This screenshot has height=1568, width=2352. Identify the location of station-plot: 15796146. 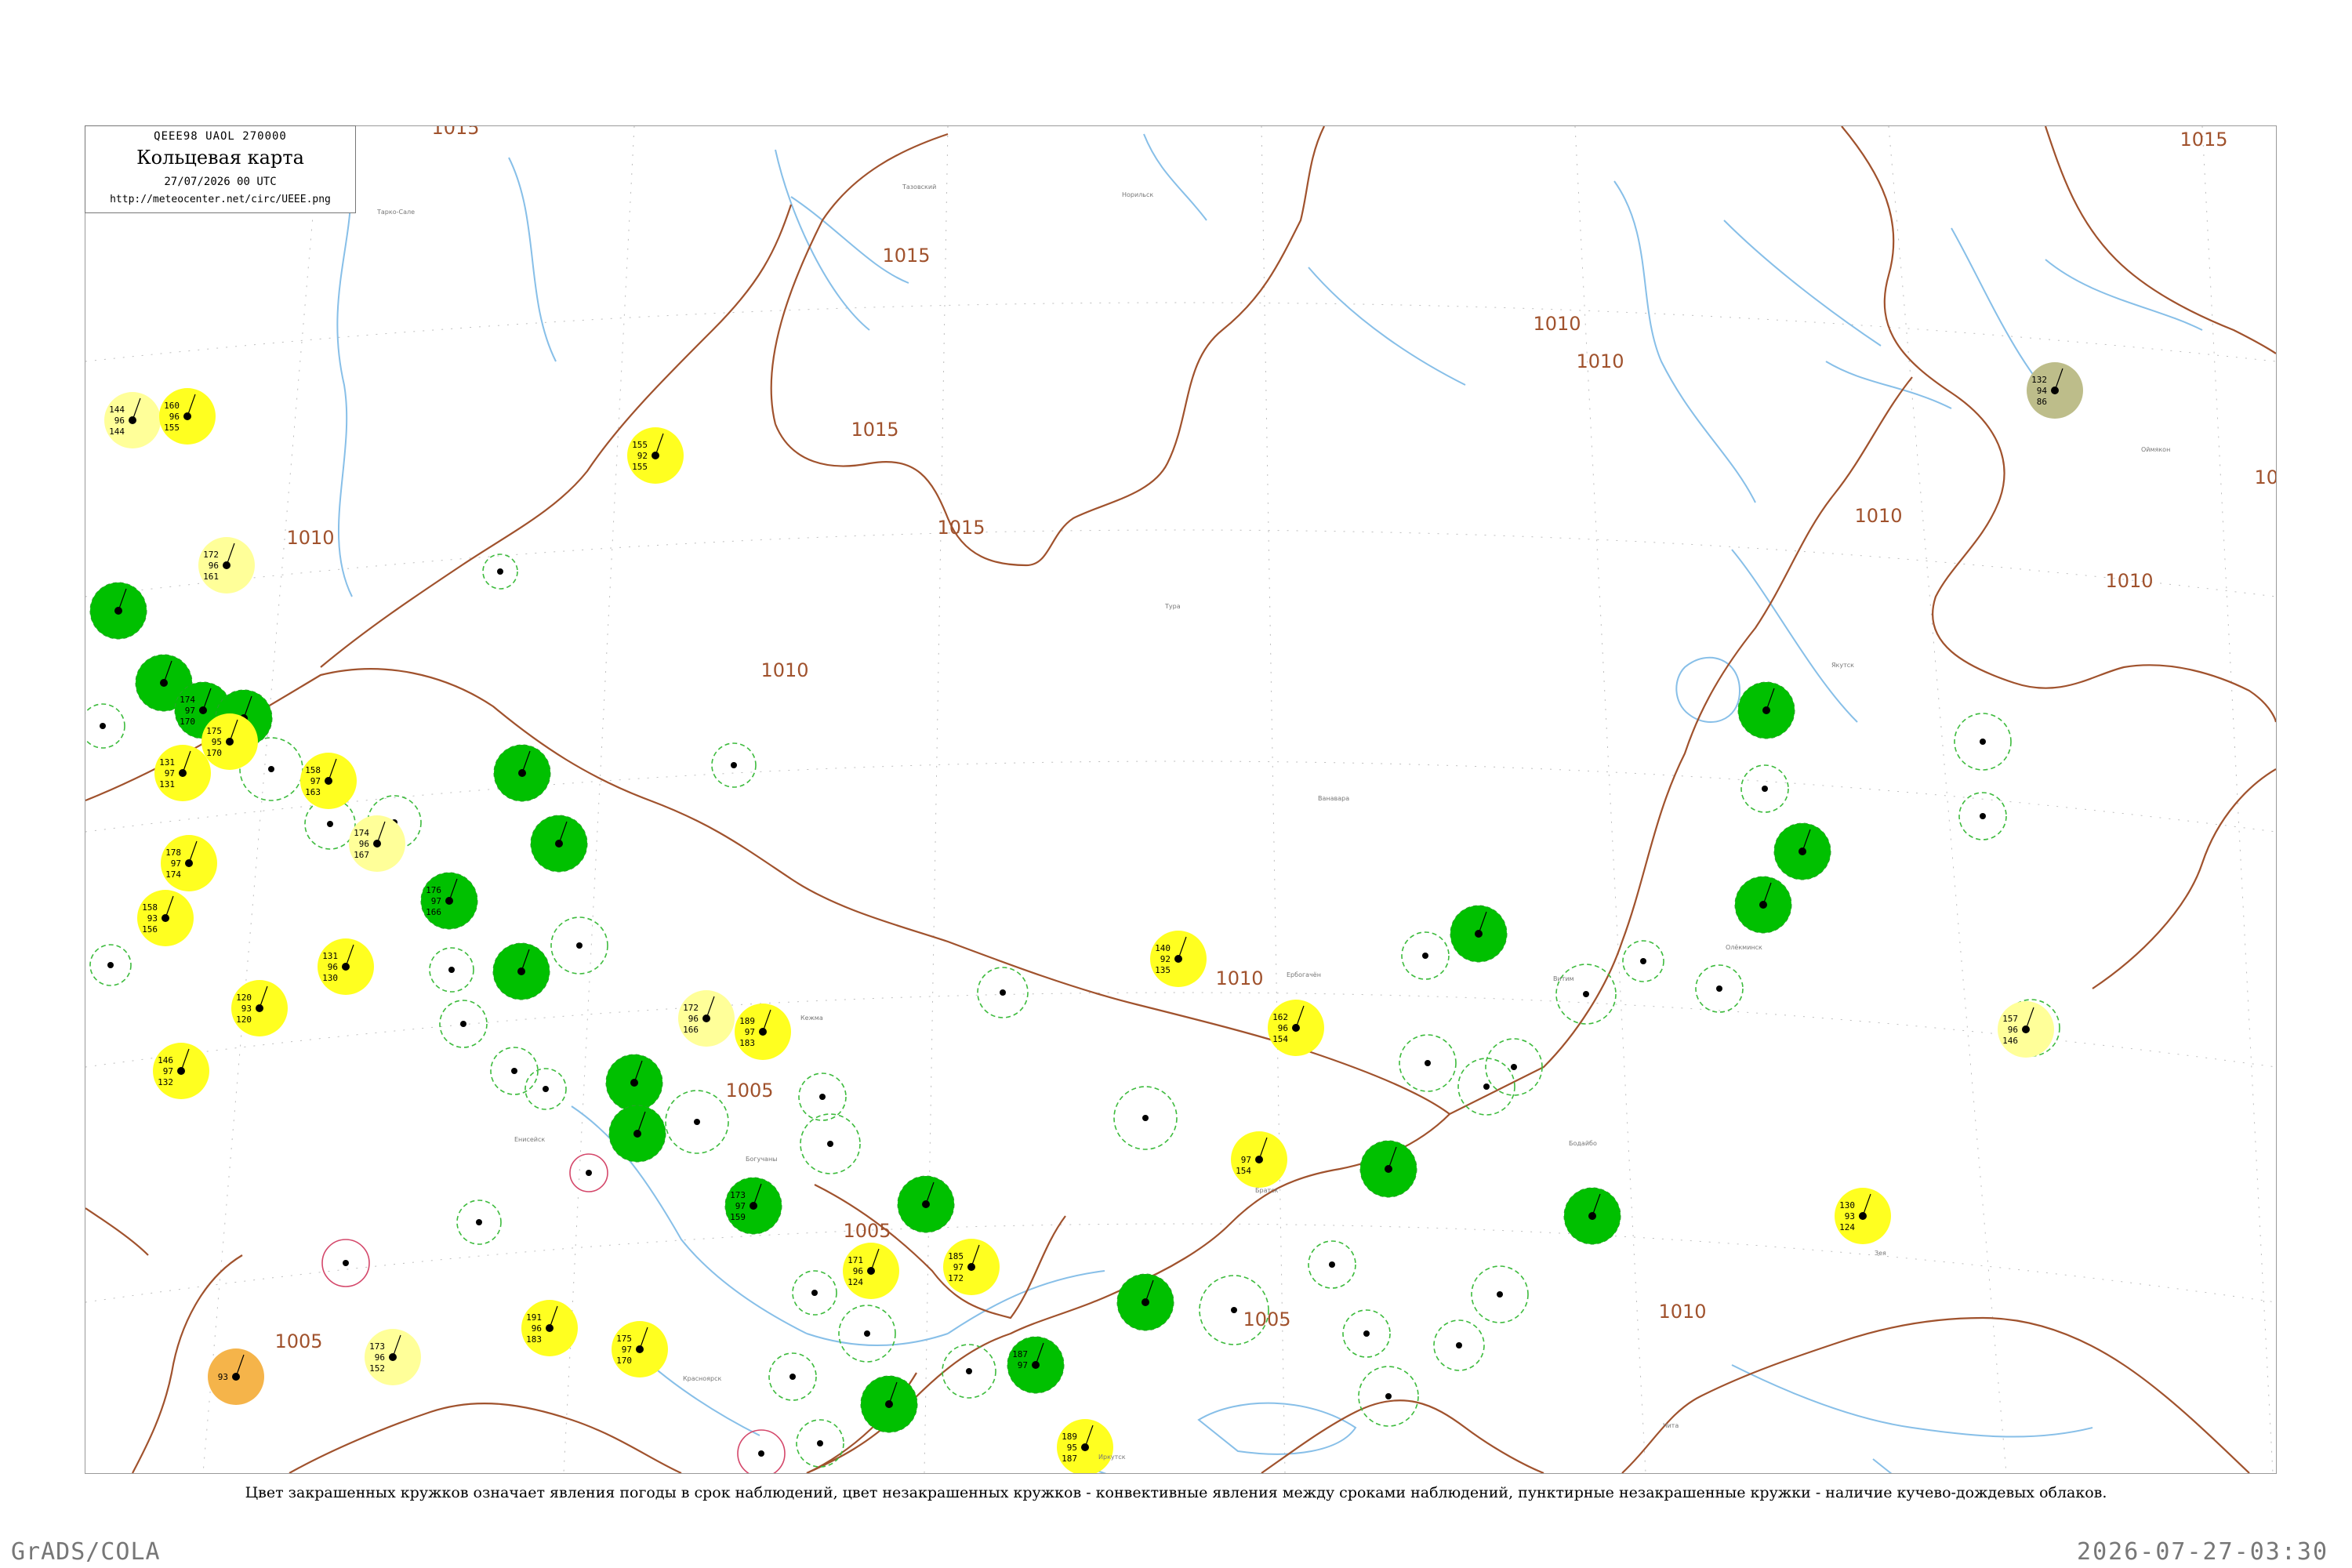
(2026, 1029).